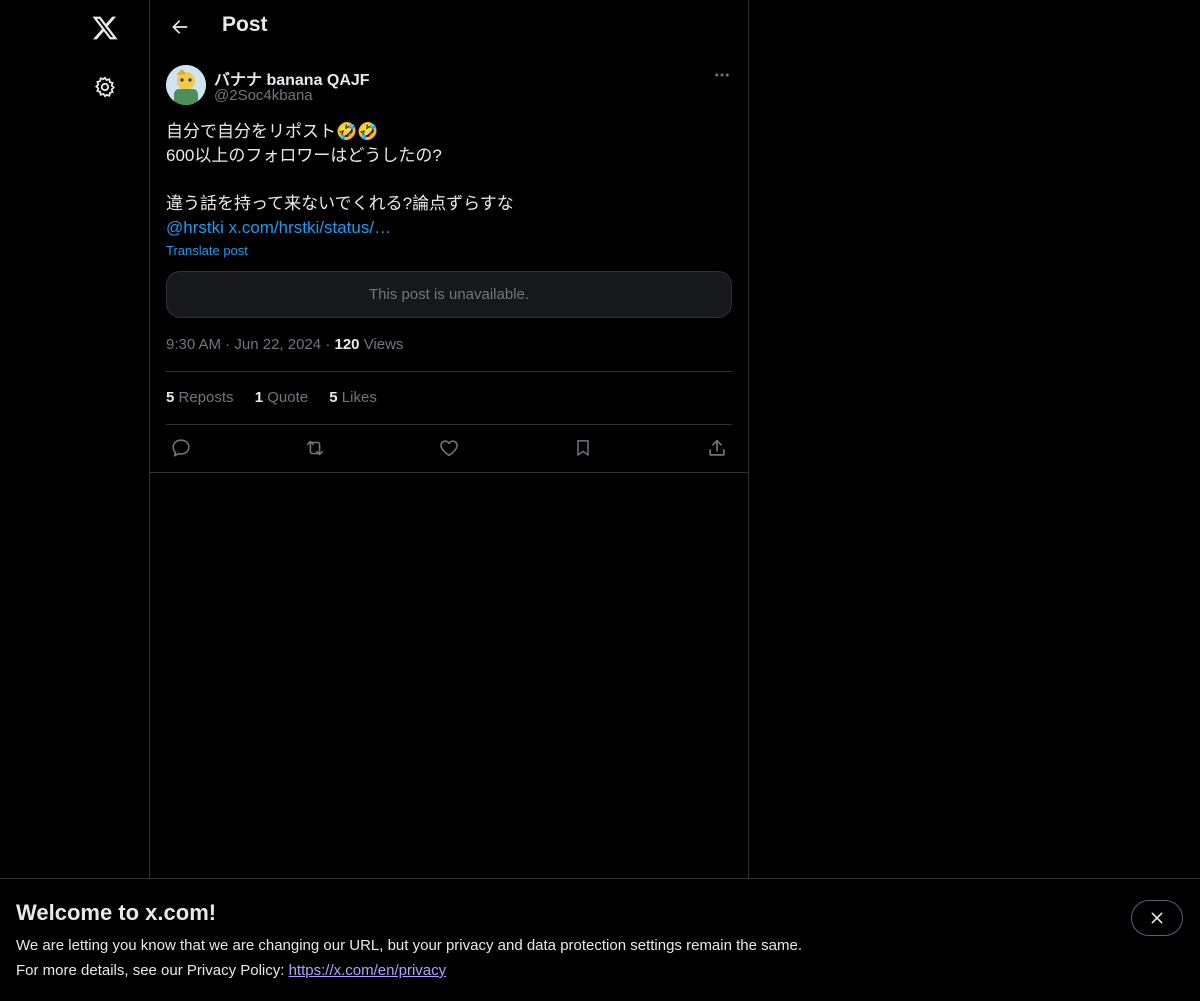 The width and height of the screenshot is (1200, 1001). I want to click on close-icon, so click(1157, 918).